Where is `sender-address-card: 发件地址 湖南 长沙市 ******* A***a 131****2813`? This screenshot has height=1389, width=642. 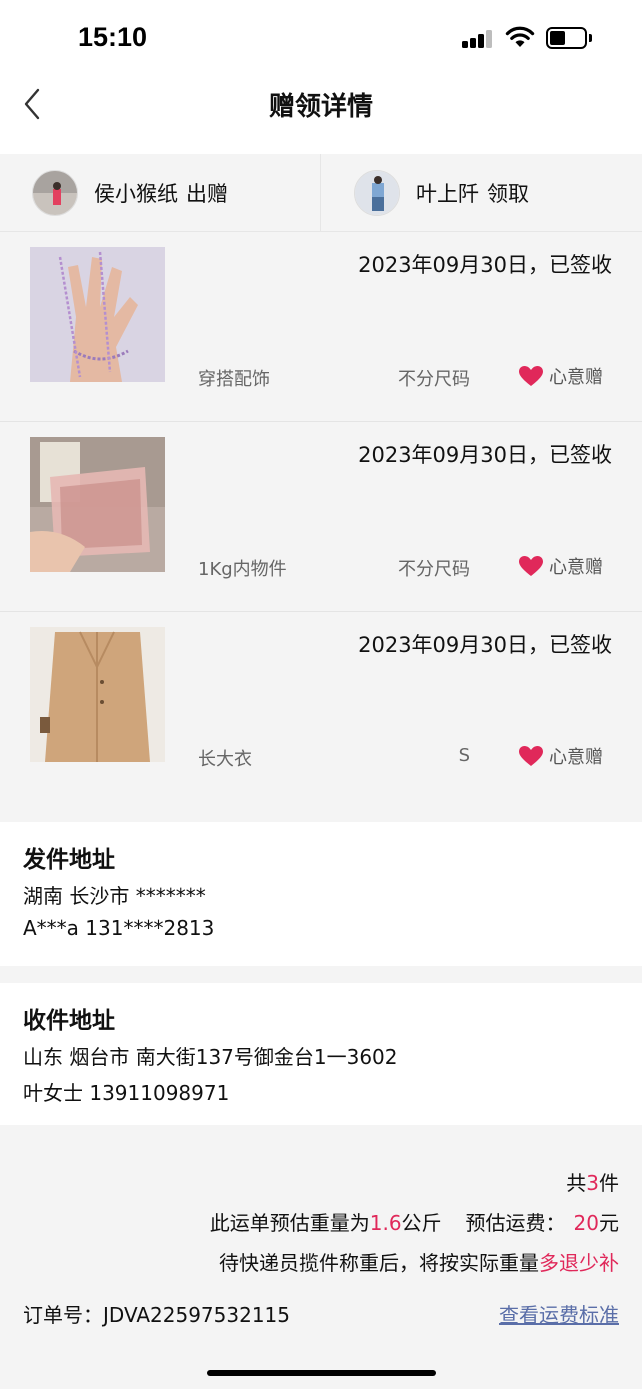 sender-address-card: 发件地址 湖南 长沙市 ******* A***a 131****2813 is located at coordinates (321, 894).